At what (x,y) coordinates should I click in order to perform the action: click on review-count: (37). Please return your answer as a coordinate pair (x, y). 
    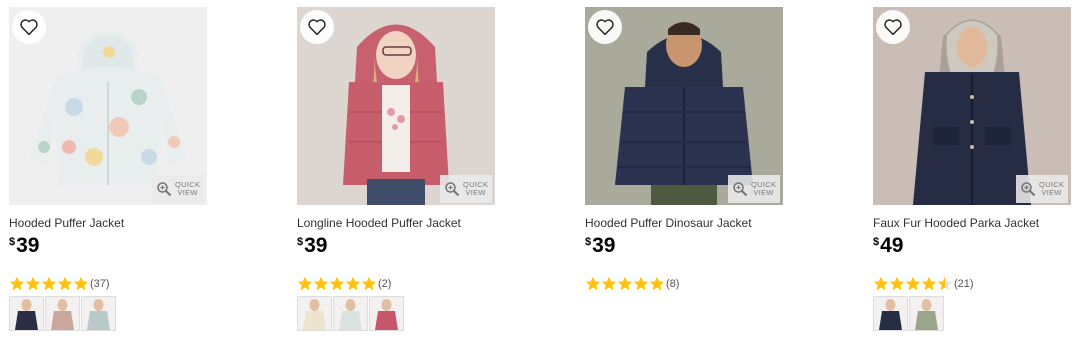
    Looking at the image, I should click on (100, 283).